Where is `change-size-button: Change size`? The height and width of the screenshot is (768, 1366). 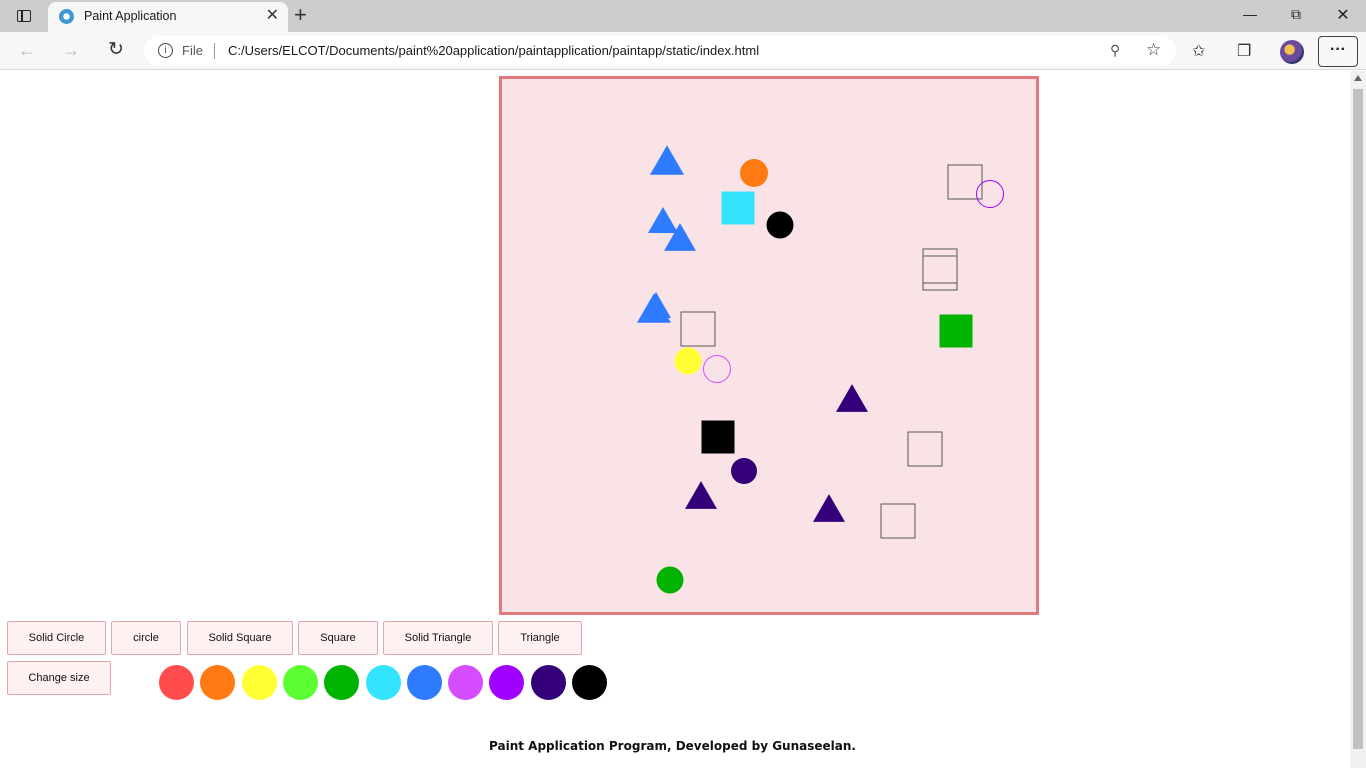 change-size-button: Change size is located at coordinates (59, 678).